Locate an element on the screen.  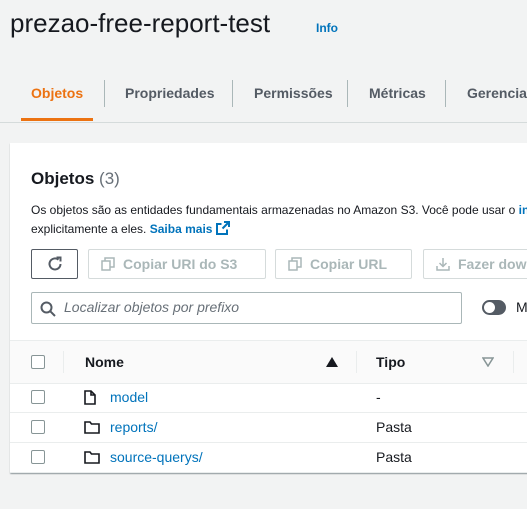
panel-title: Objetos (3) is located at coordinates (75, 179).